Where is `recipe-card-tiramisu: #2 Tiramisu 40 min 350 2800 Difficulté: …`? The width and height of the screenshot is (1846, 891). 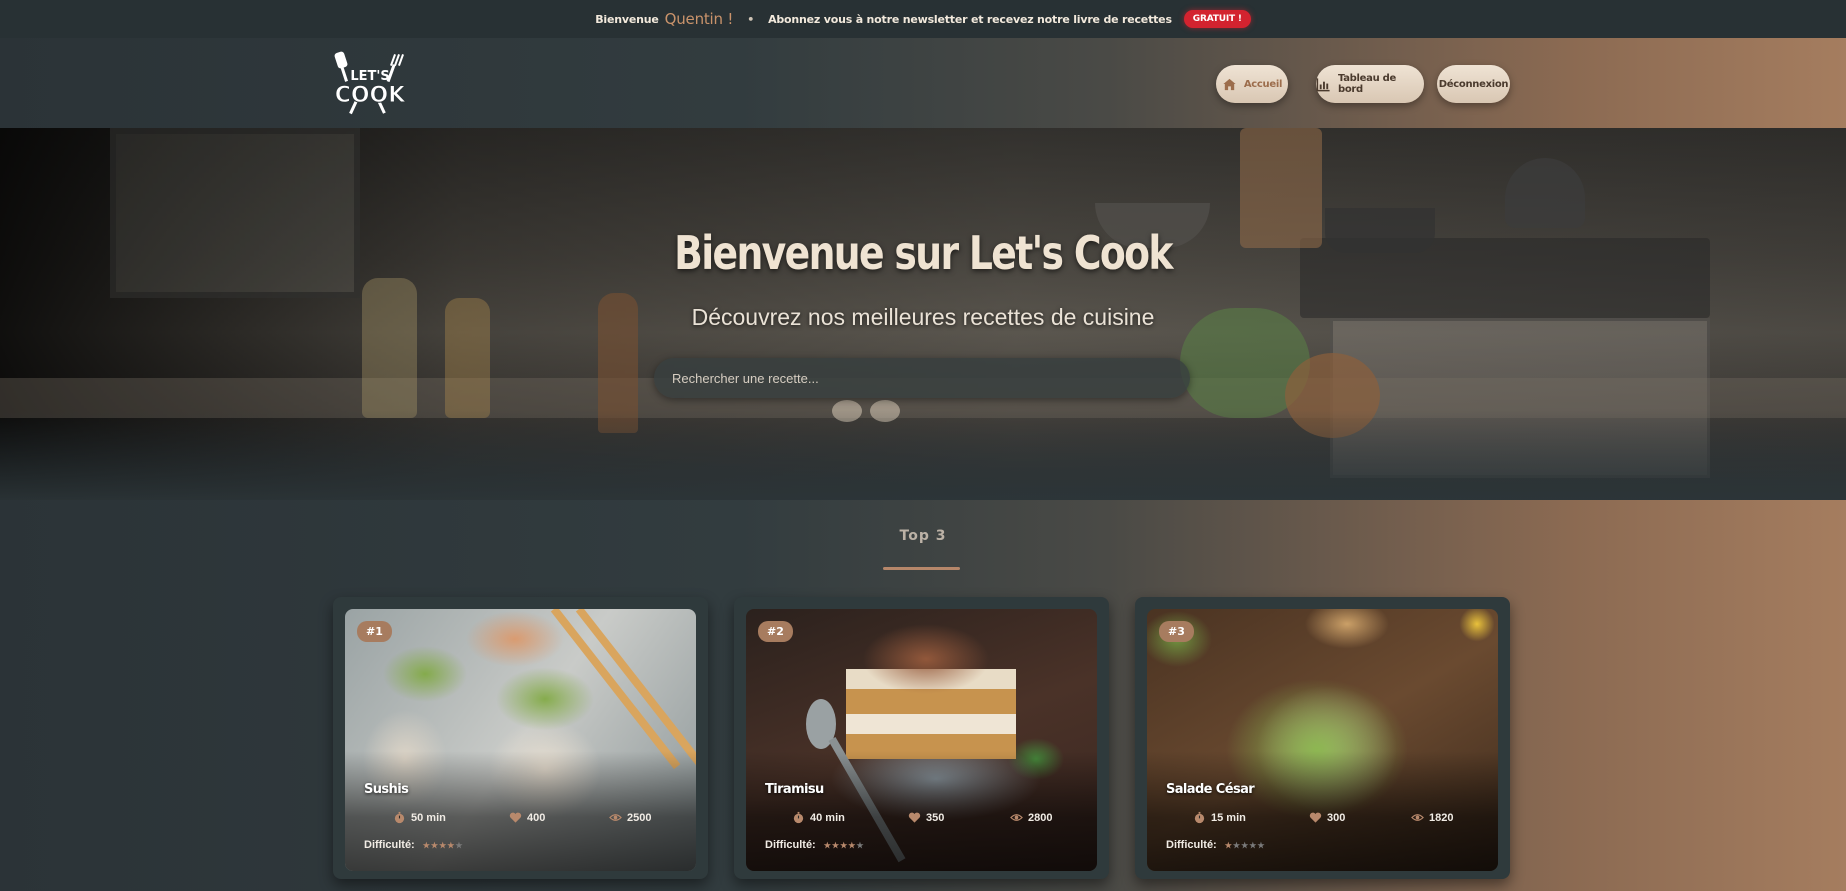 recipe-card-tiramisu: #2 Tiramisu 40 min 350 2800 Difficulté: … is located at coordinates (921, 738).